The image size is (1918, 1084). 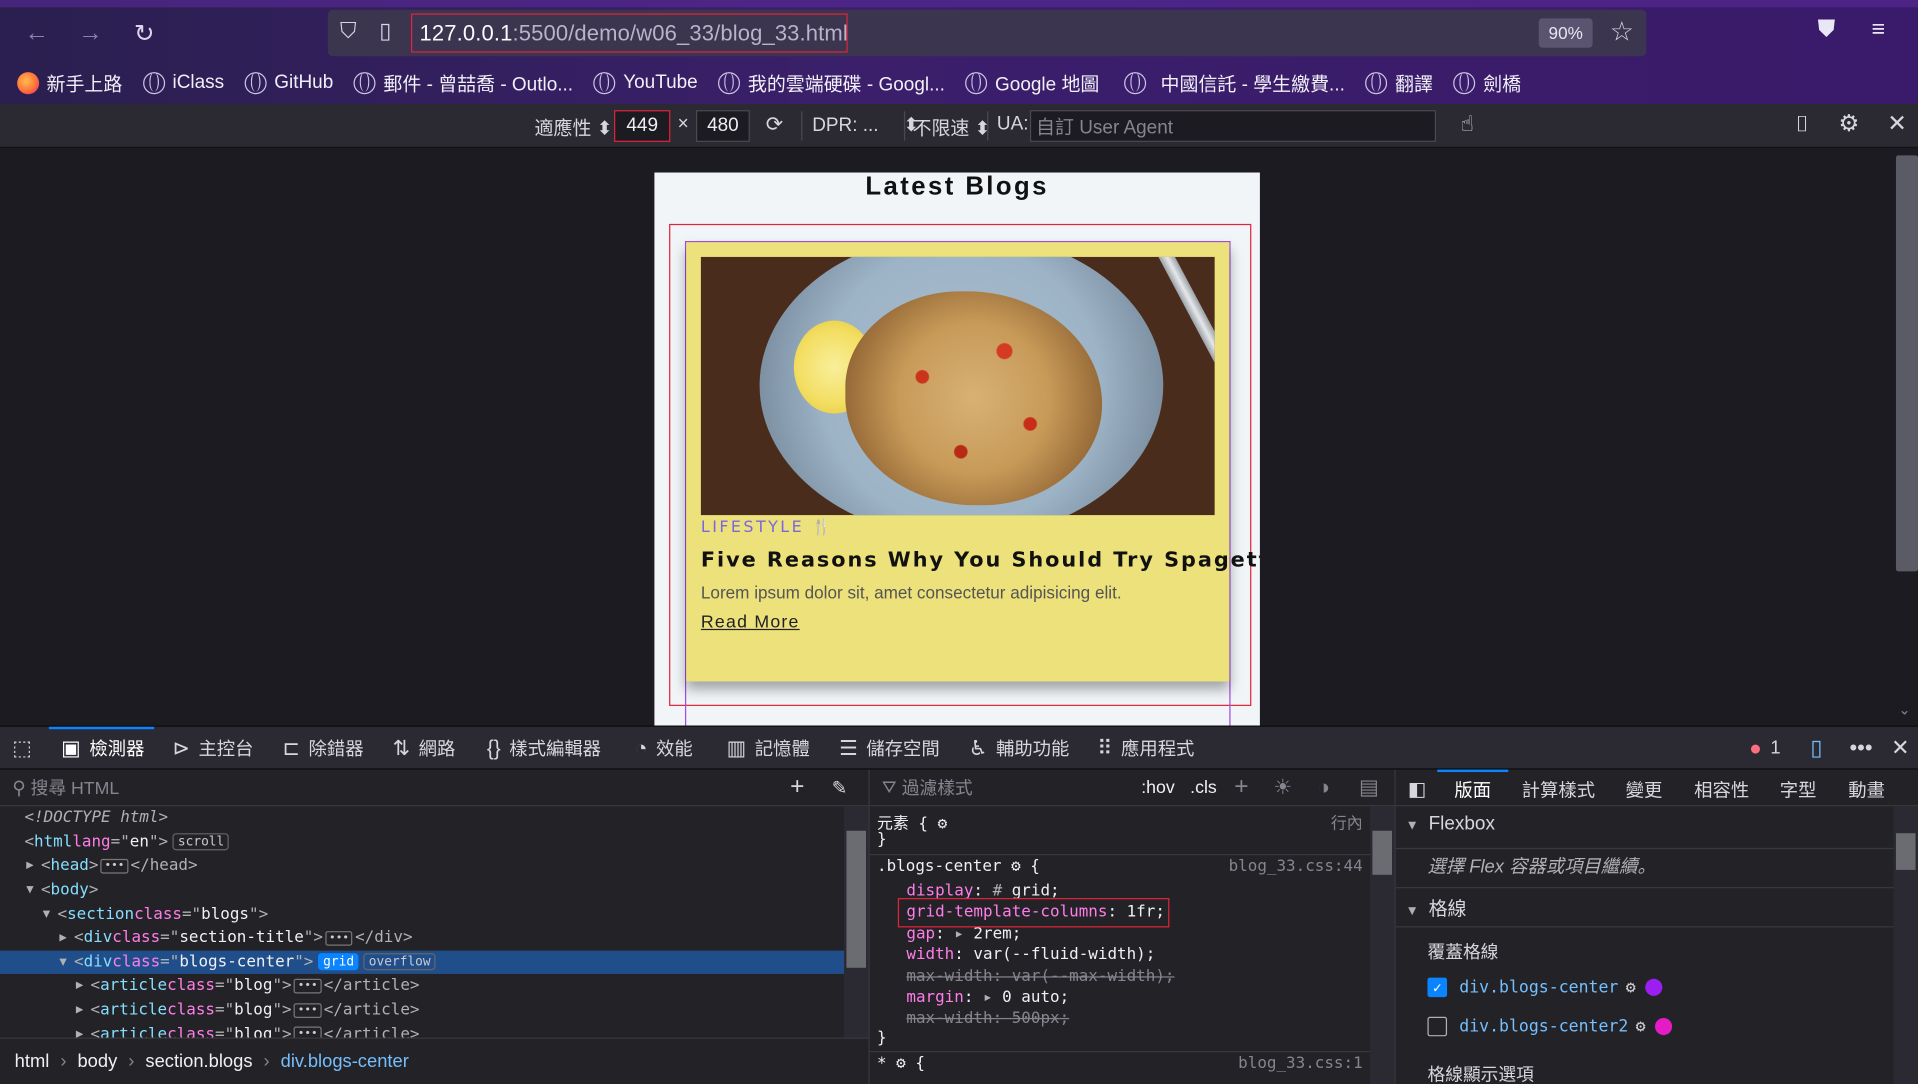 I want to click on dom-node-line: ▼ < div class =" blogs-center " > grid overflow, so click(x=422, y=962).